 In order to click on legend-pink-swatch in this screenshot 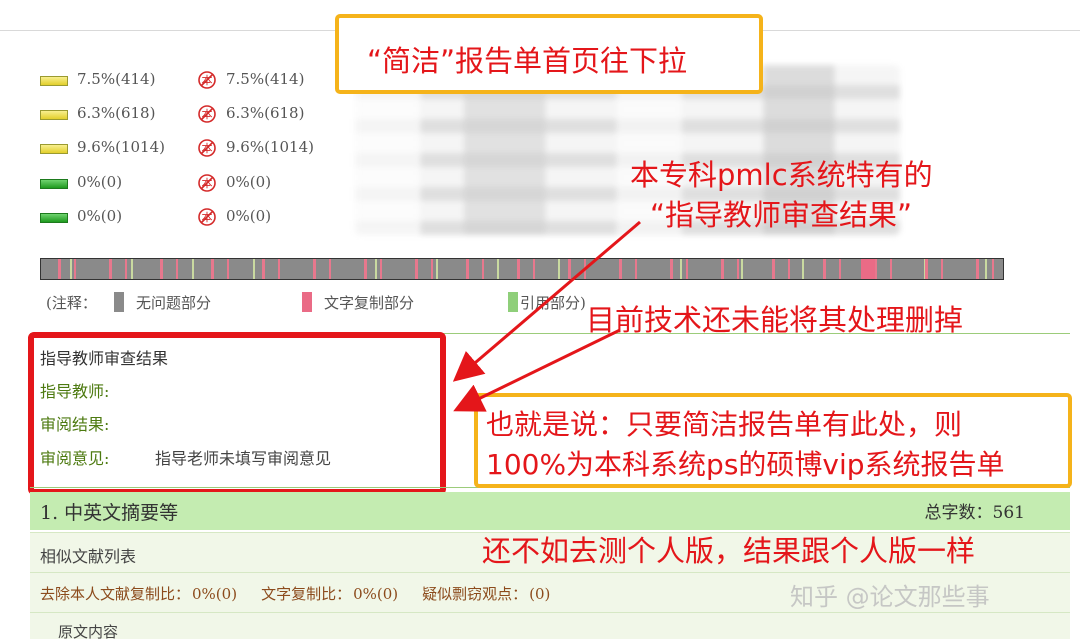, I will do `click(307, 302)`.